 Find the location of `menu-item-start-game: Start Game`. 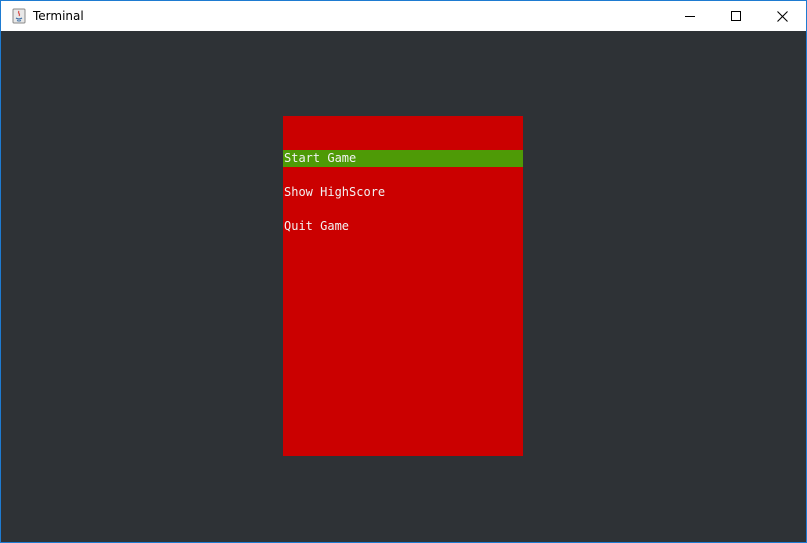

menu-item-start-game: Start Game is located at coordinates (403, 158).